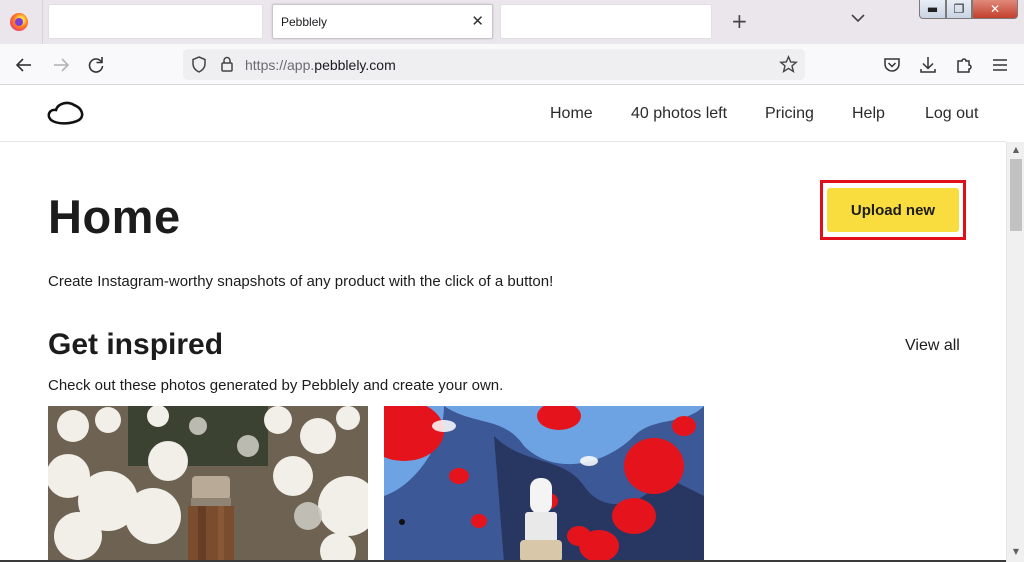 The image size is (1024, 562). I want to click on bookmark-star-icon, so click(788, 64).